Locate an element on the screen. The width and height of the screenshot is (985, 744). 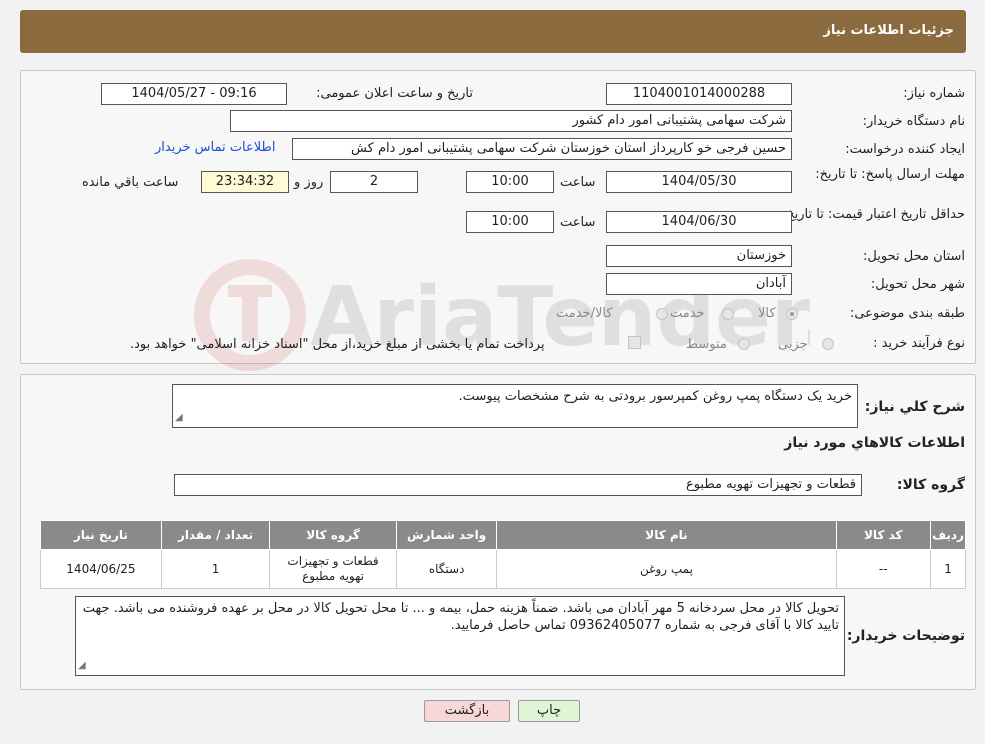
process-minor-label: جزیی is located at coordinates (793, 344).